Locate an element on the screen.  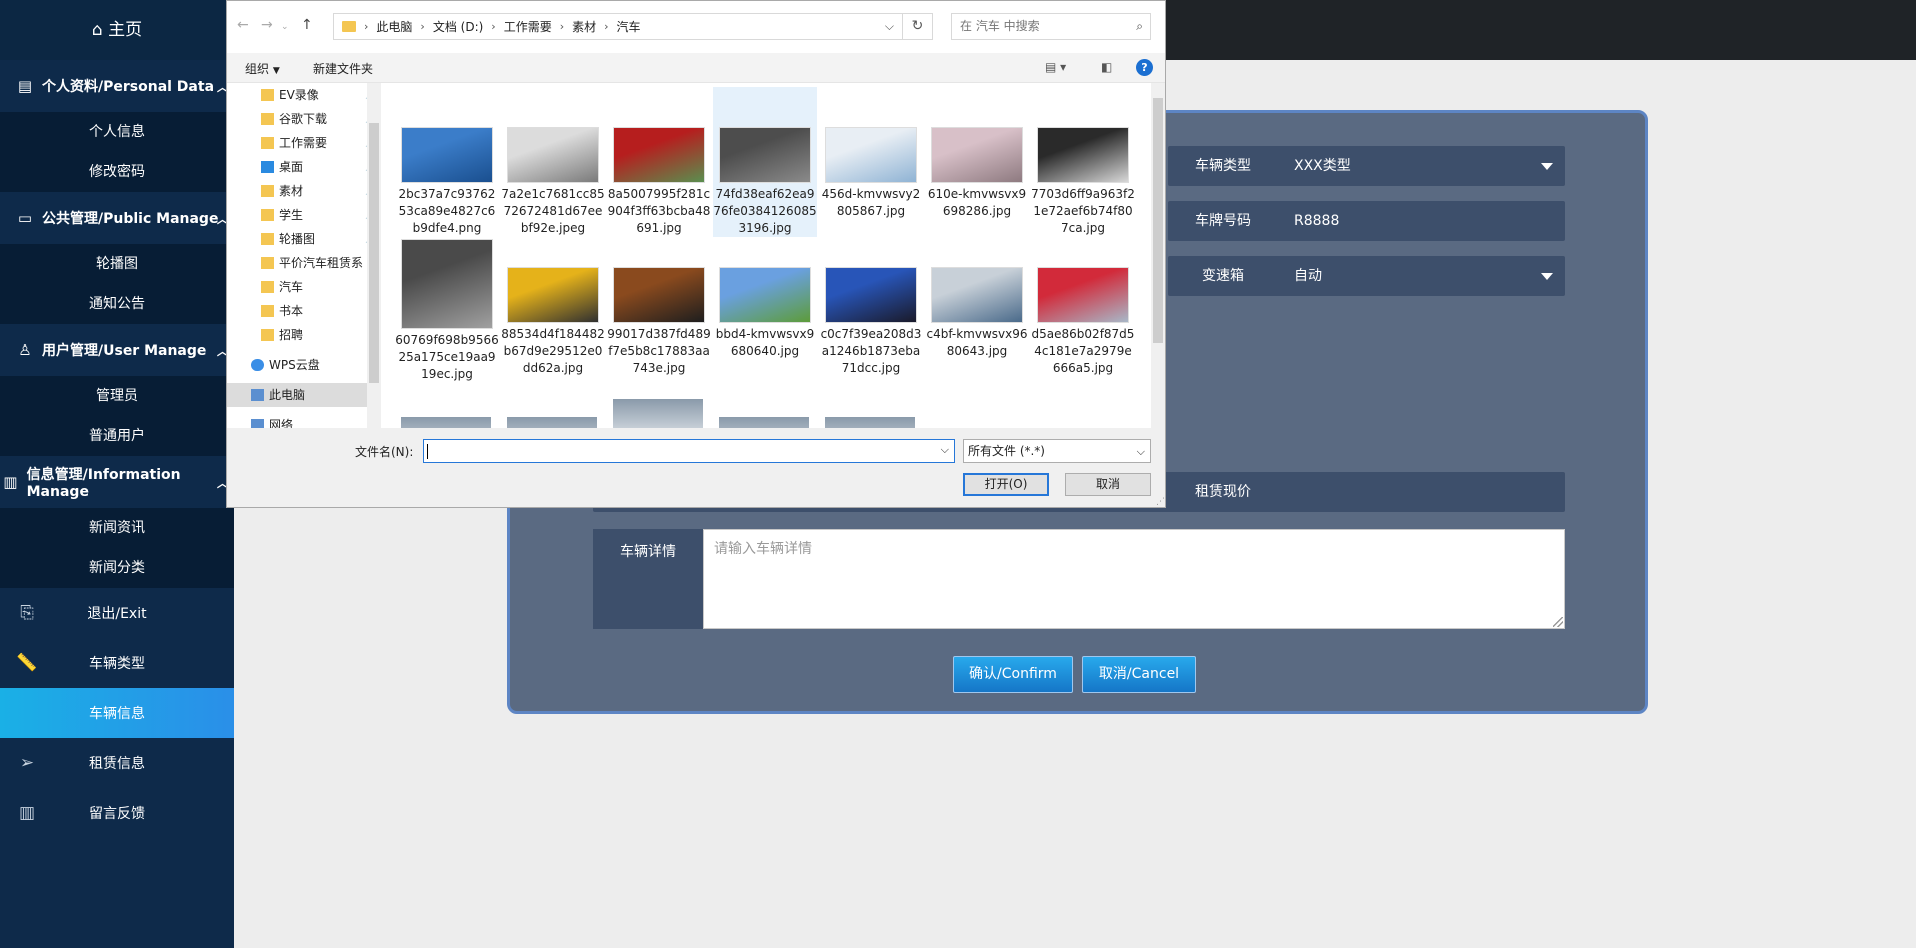
confirm-button: 确认/Confirm is located at coordinates (1013, 674).